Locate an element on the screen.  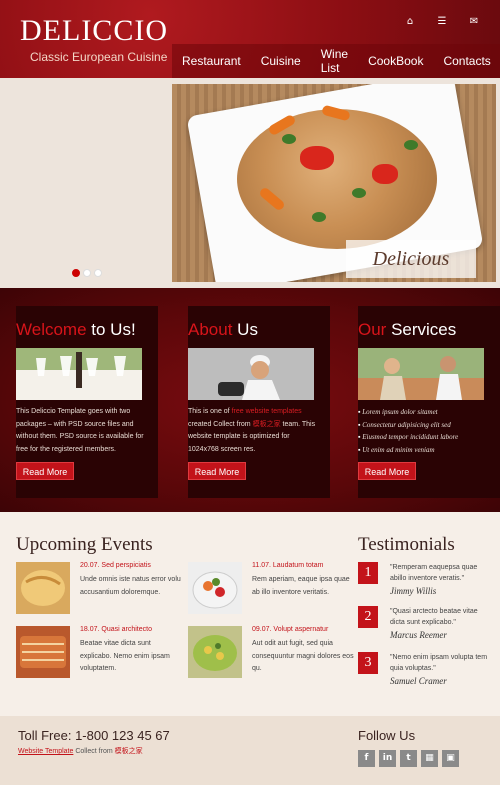
testimonial-number: 1 is located at coordinates (368, 573).